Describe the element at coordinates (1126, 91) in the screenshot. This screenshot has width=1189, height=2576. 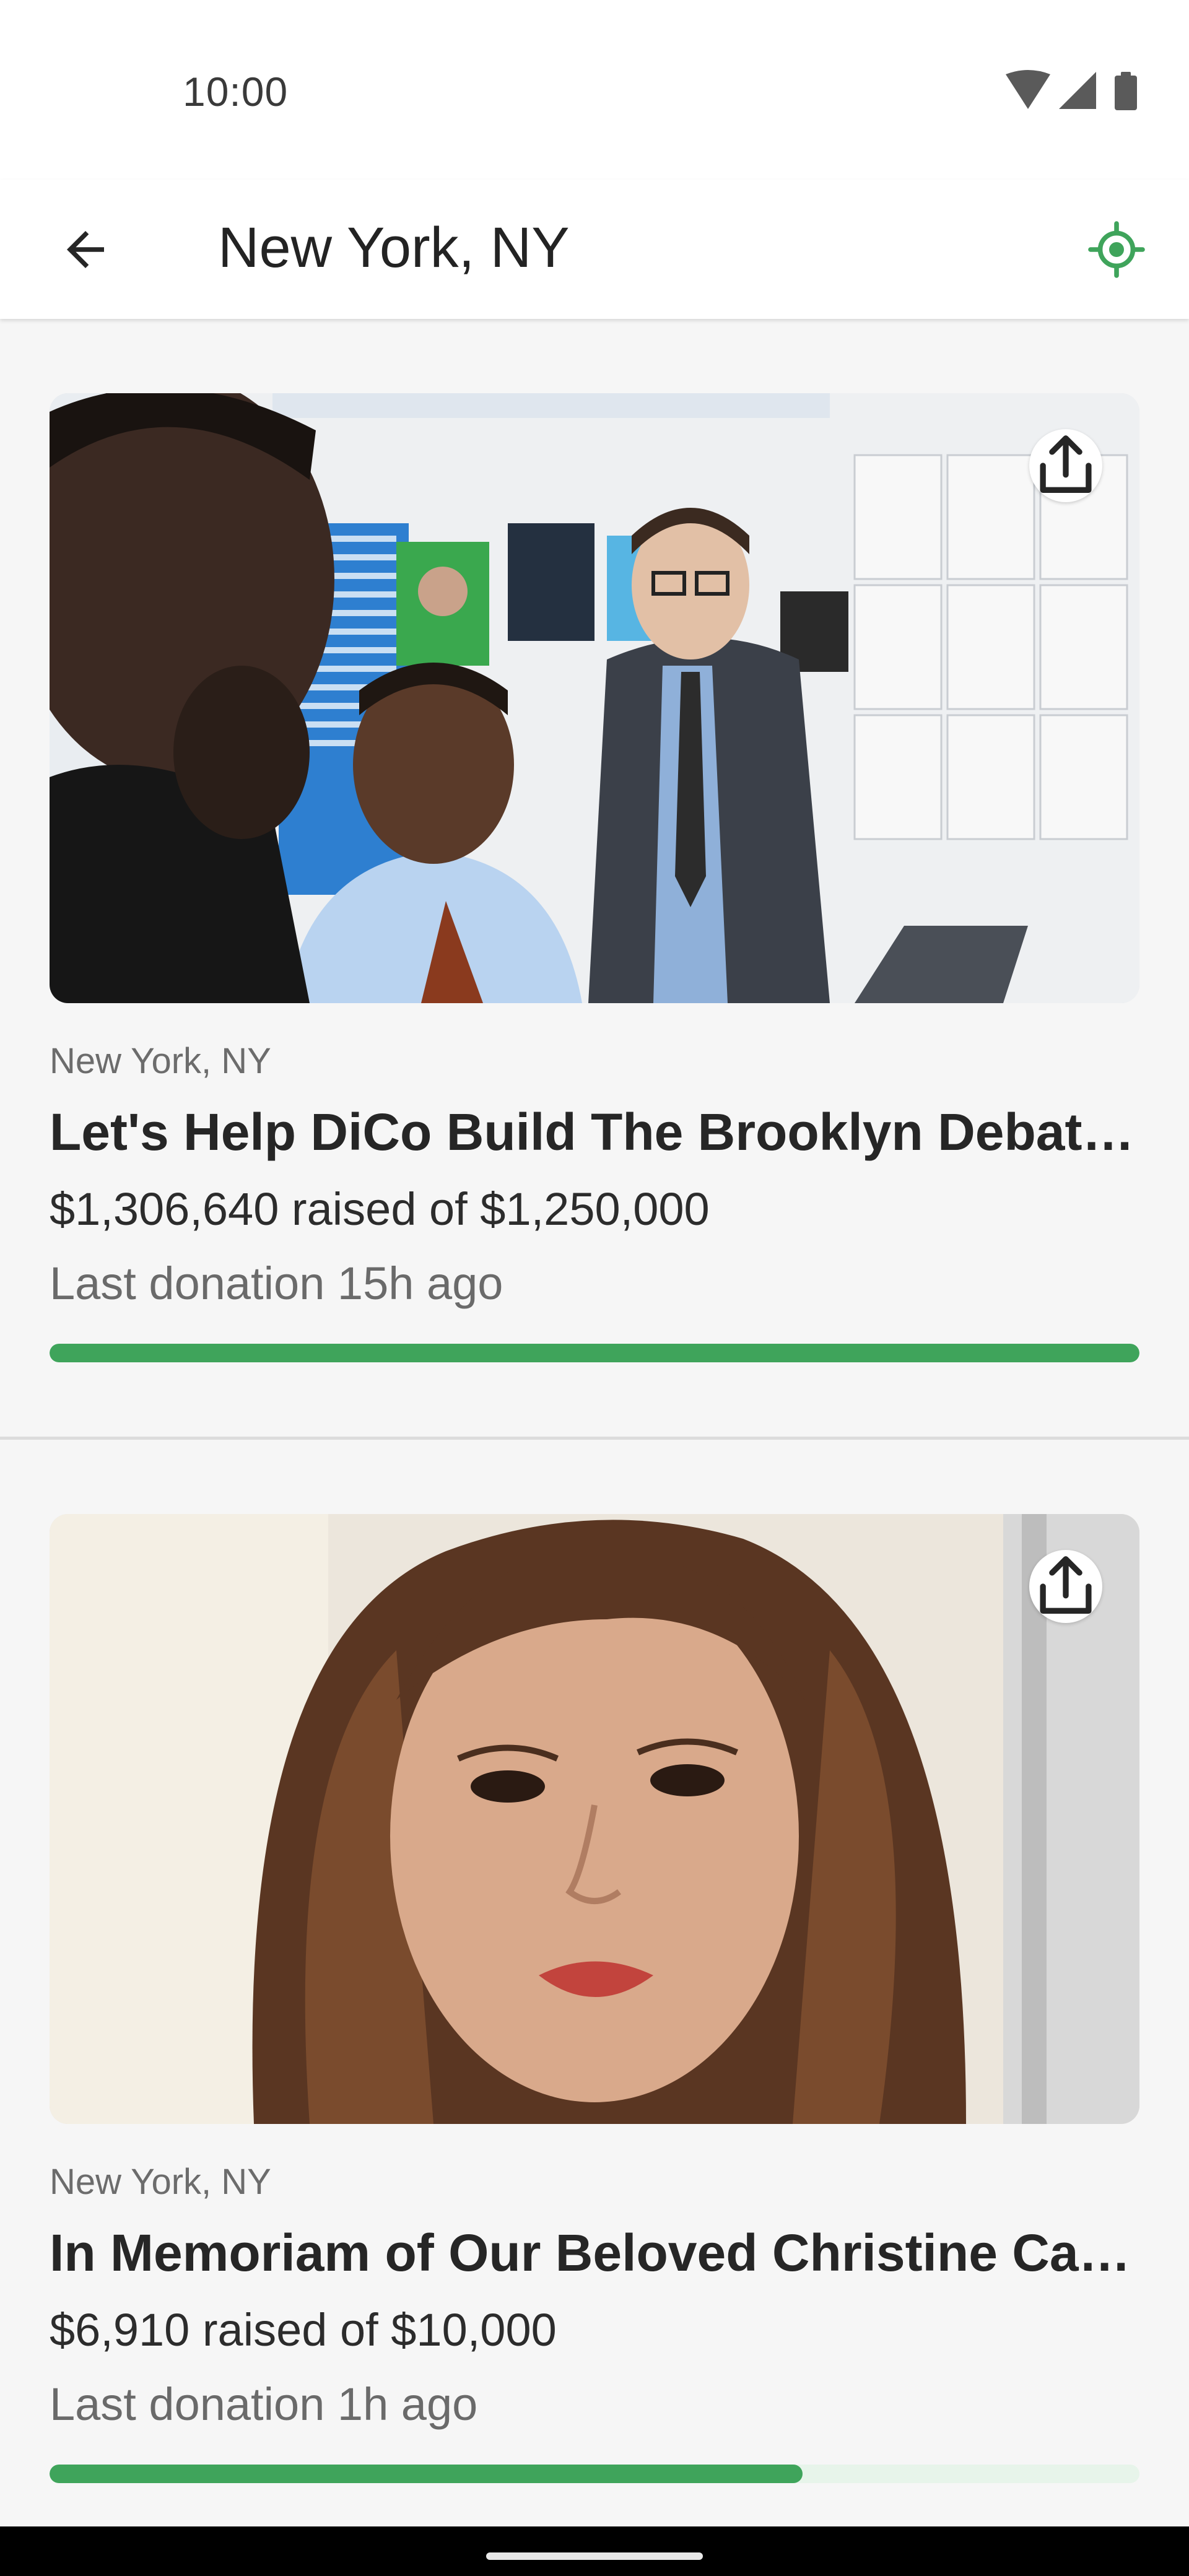
I see `battery-icon` at that location.